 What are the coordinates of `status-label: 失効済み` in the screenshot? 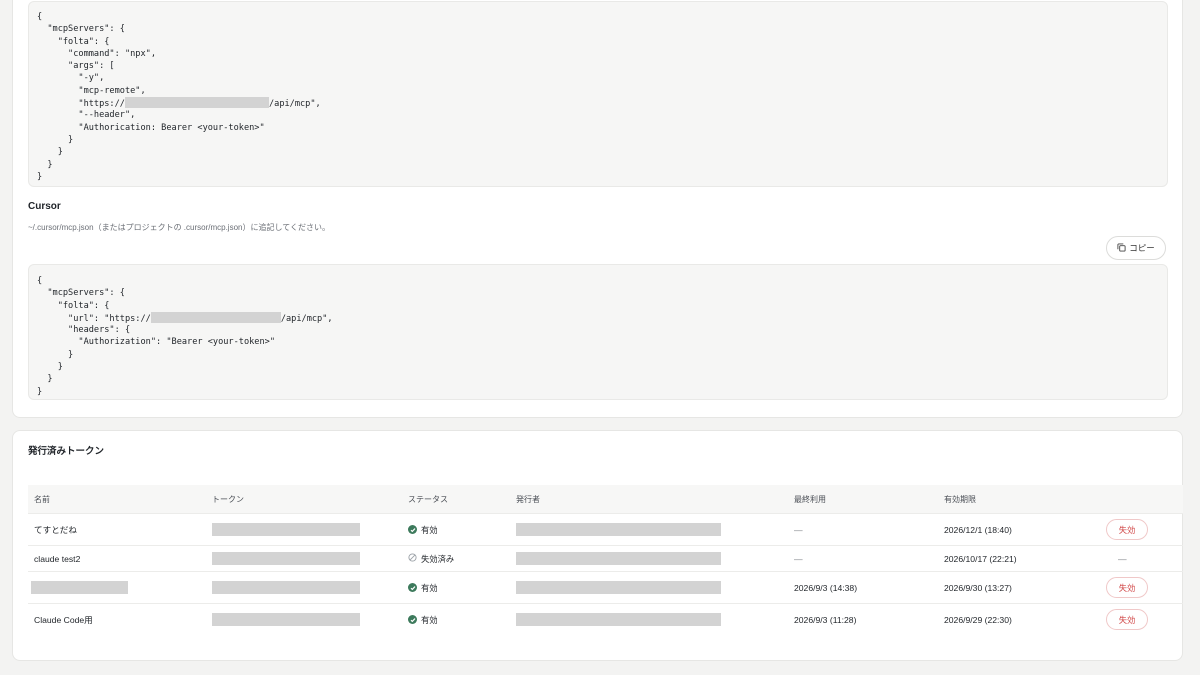 It's located at (438, 558).